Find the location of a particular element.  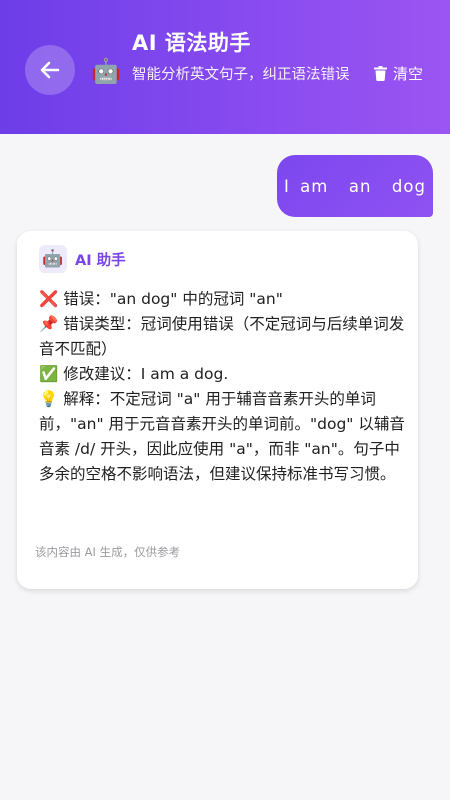

clear-button: 清空 is located at coordinates (398, 73).